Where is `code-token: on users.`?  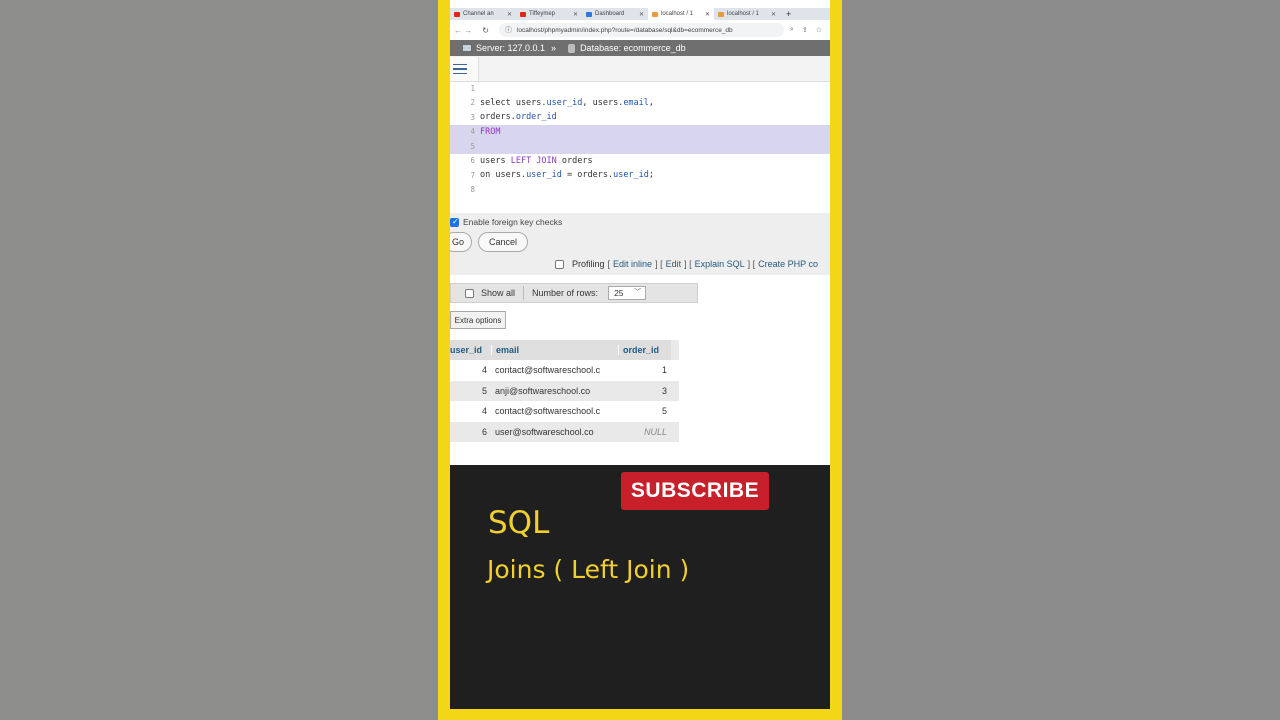 code-token: on users. is located at coordinates (503, 175).